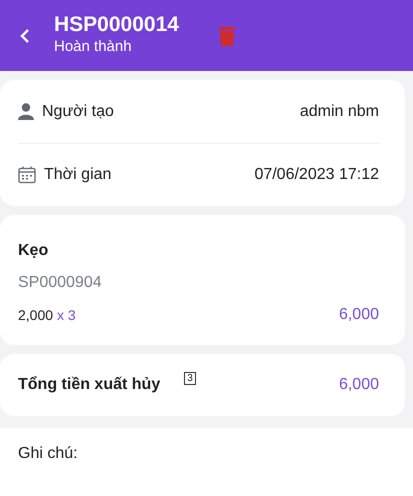 Image resolution: width=413 pixels, height=496 pixels. I want to click on quantity: x 3, so click(66, 315).